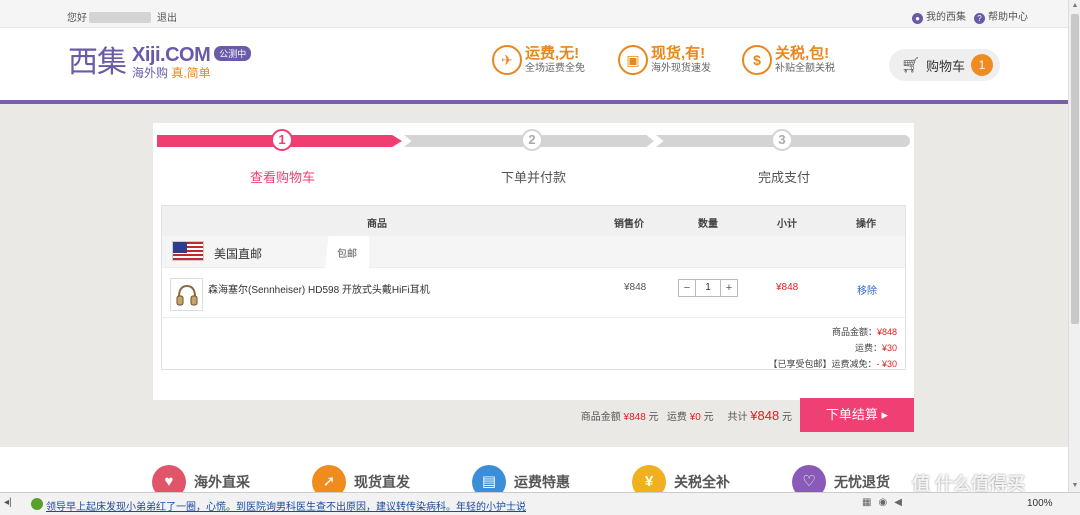 The height and width of the screenshot is (515, 1080). I want to click on product-price: ¥848, so click(635, 287).